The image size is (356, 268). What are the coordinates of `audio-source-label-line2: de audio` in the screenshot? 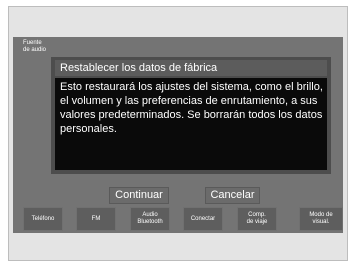 It's located at (35, 50).